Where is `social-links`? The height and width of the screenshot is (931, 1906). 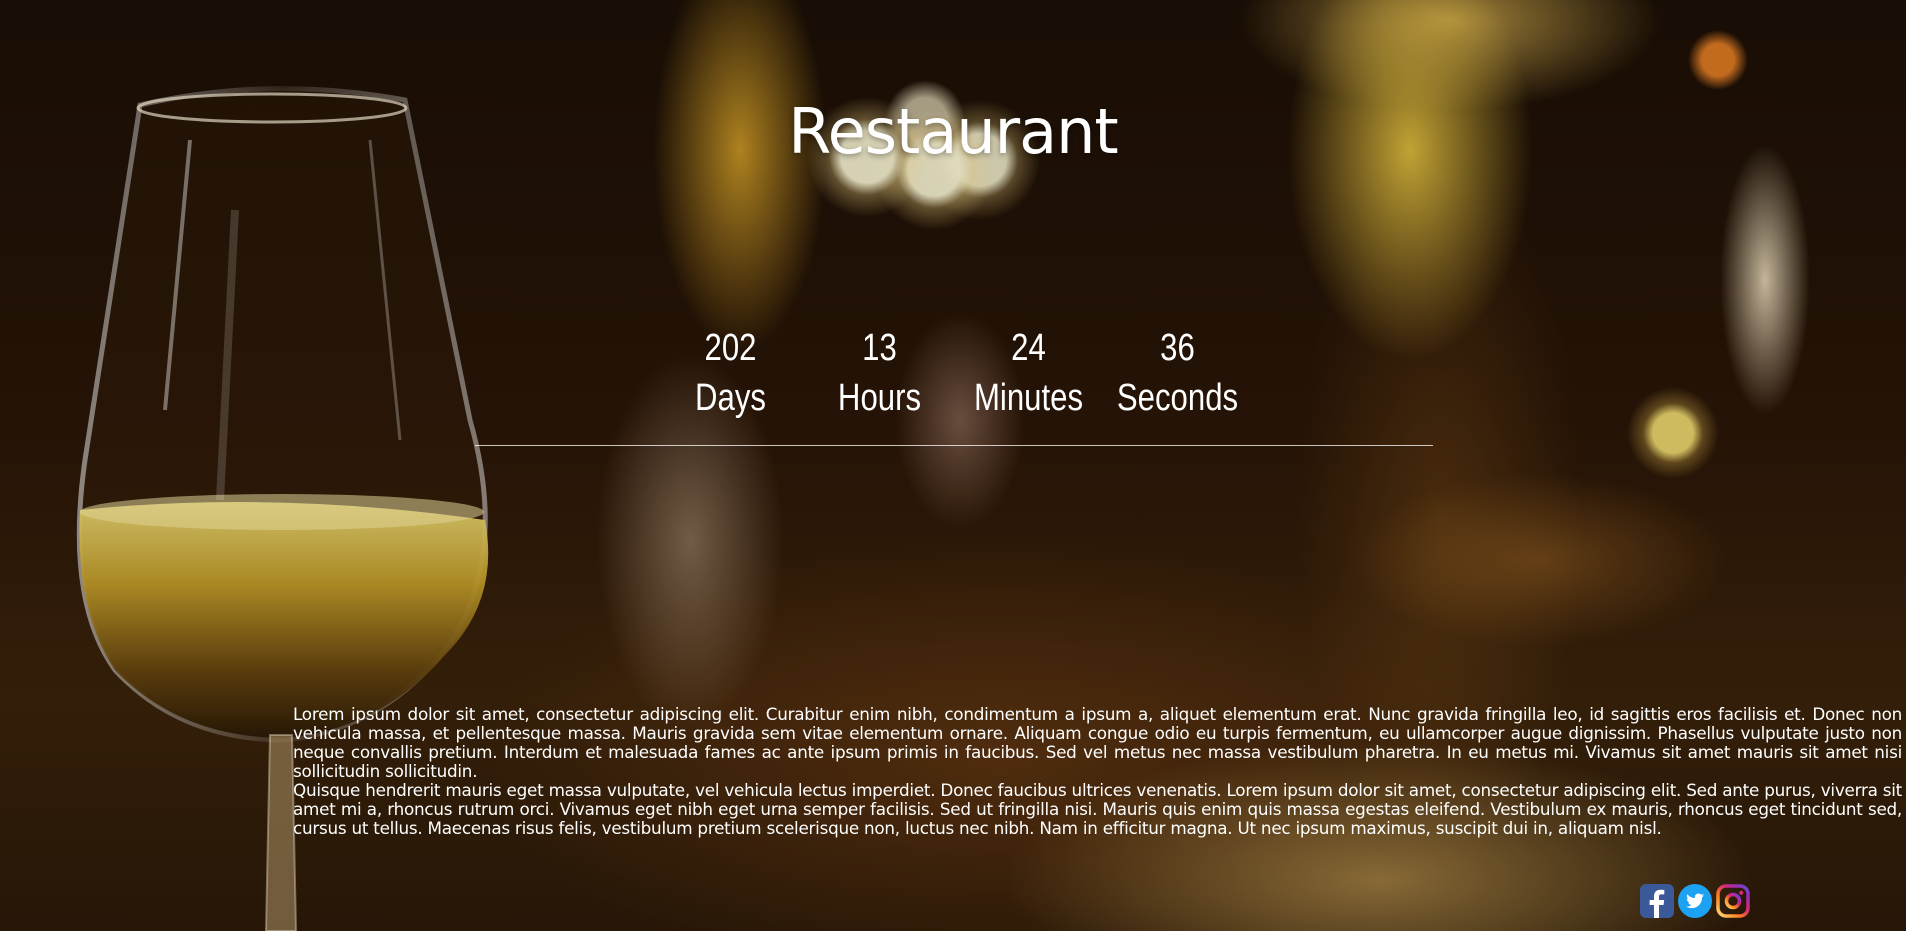 social-links is located at coordinates (1695, 901).